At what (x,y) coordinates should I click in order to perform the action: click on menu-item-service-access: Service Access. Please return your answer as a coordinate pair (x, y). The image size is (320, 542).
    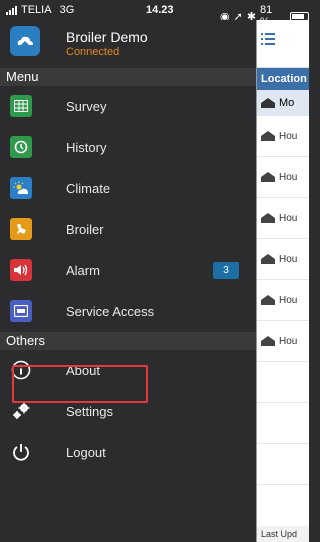
    Looking at the image, I should click on (128, 311).